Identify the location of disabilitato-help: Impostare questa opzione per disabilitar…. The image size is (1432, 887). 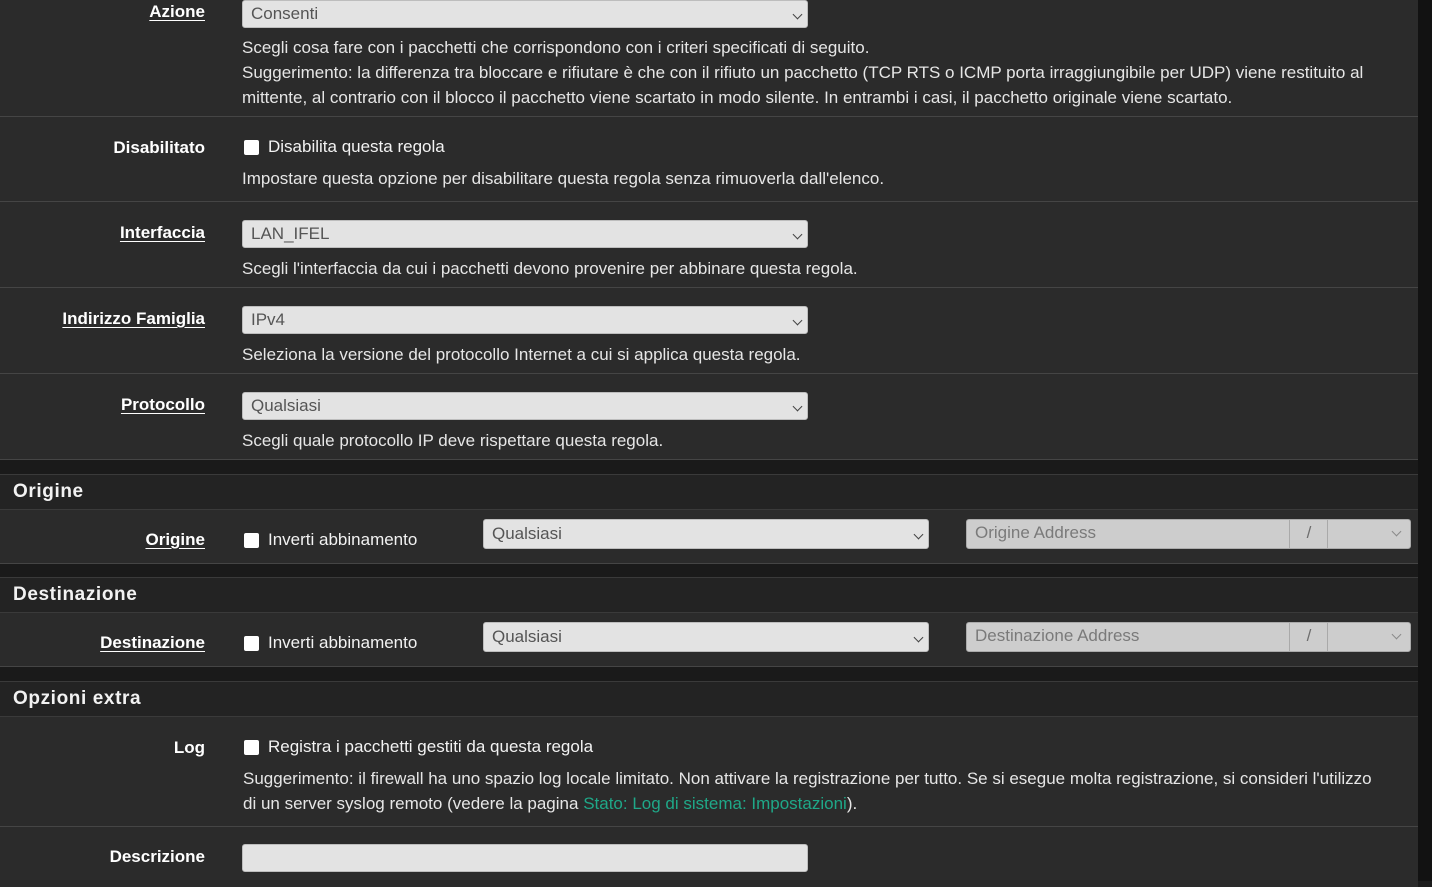
(563, 178).